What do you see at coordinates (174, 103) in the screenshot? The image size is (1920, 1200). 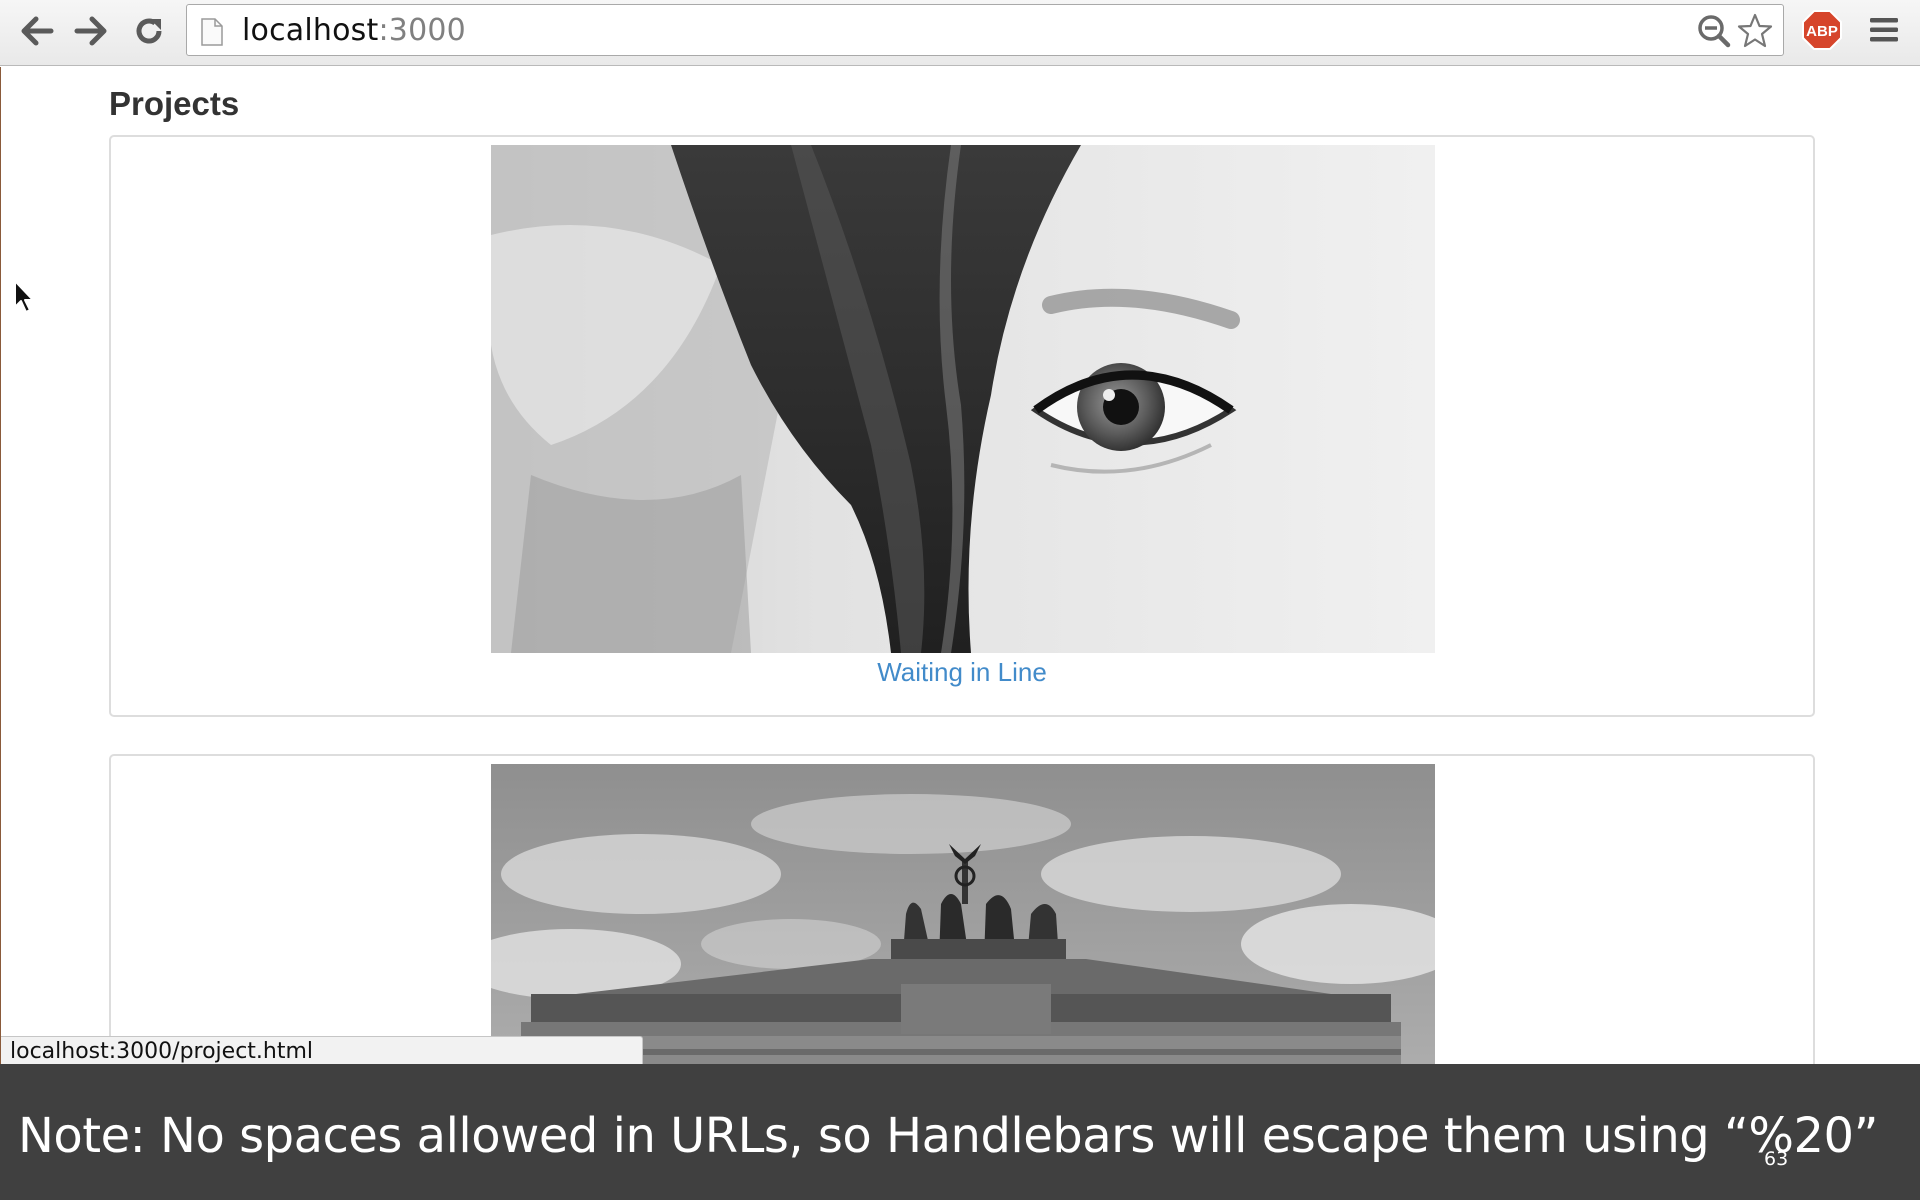 I see `page-title: Projects` at bounding box center [174, 103].